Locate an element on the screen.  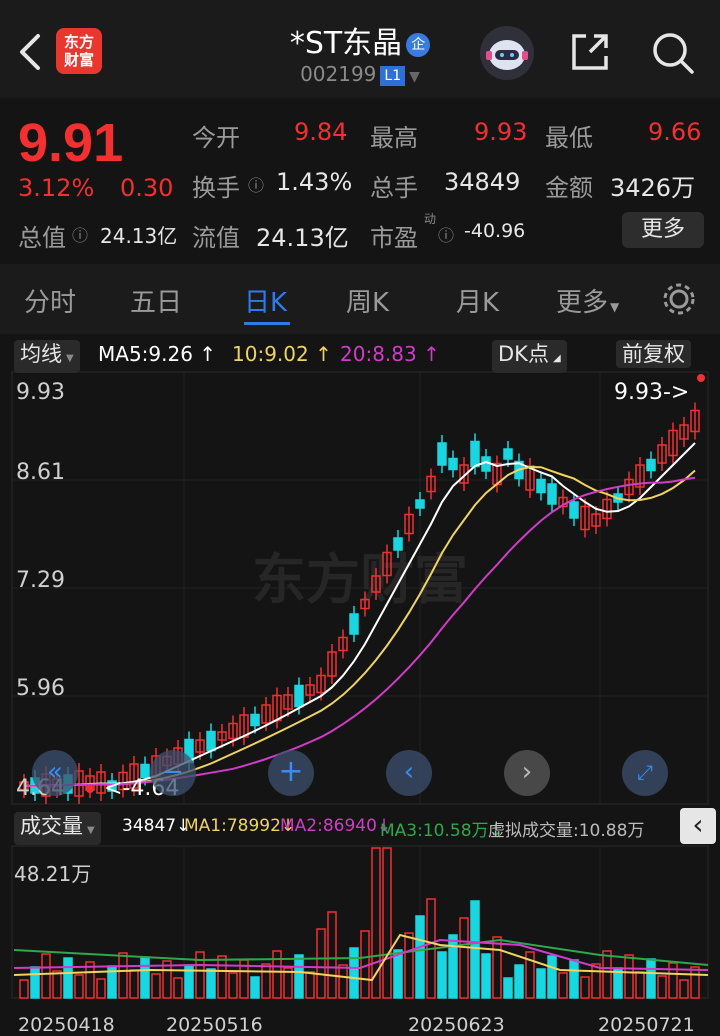
chevron-right-icon: › is located at coordinates (527, 773).